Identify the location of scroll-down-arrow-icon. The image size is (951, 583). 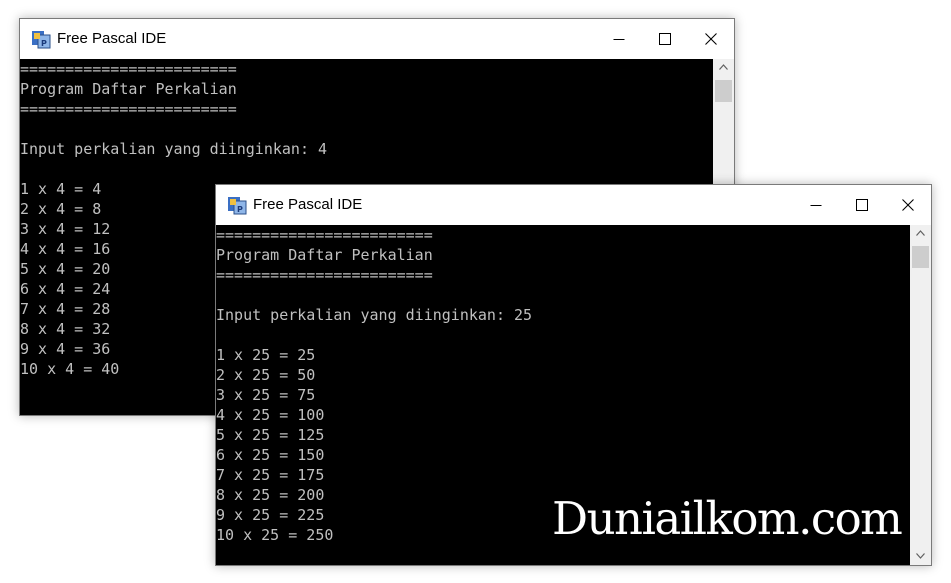
(920, 556).